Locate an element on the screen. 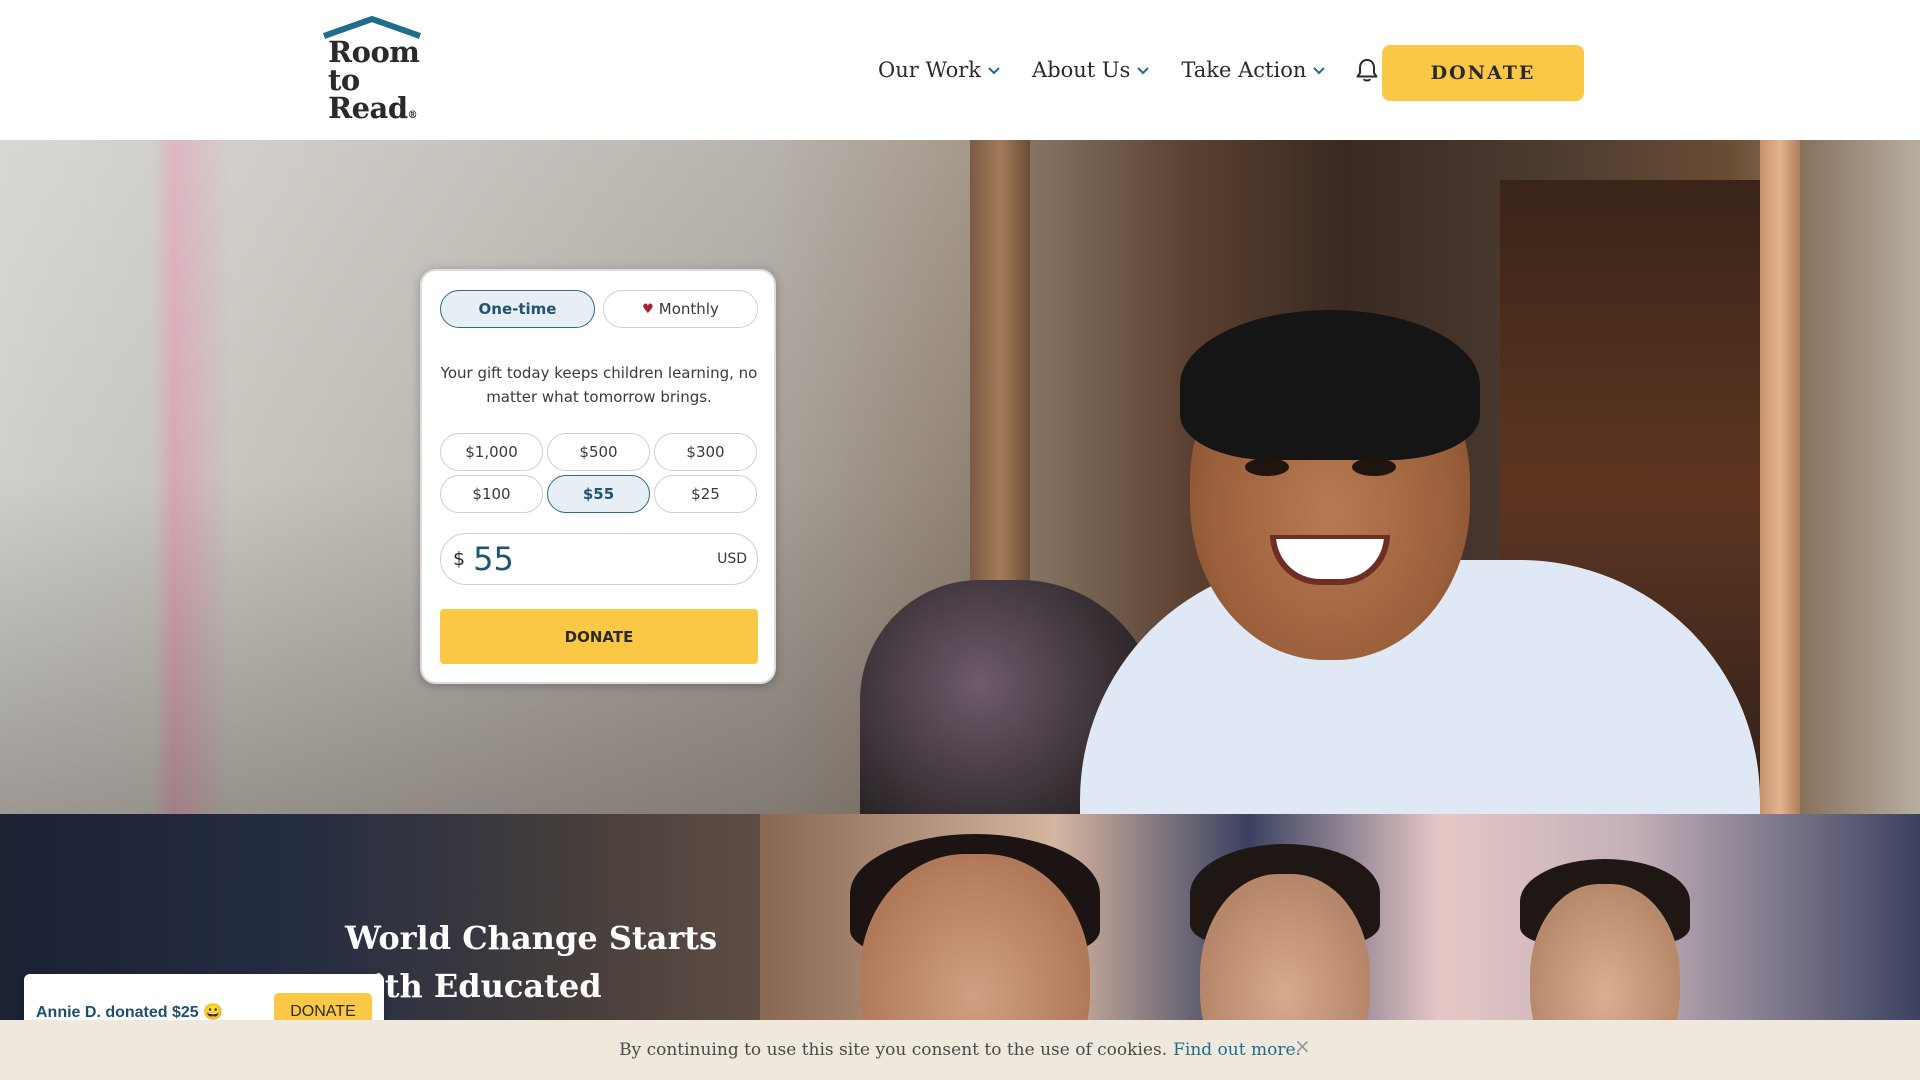 This screenshot has height=1080, width=1920. nav-label: About Us is located at coordinates (1081, 70).